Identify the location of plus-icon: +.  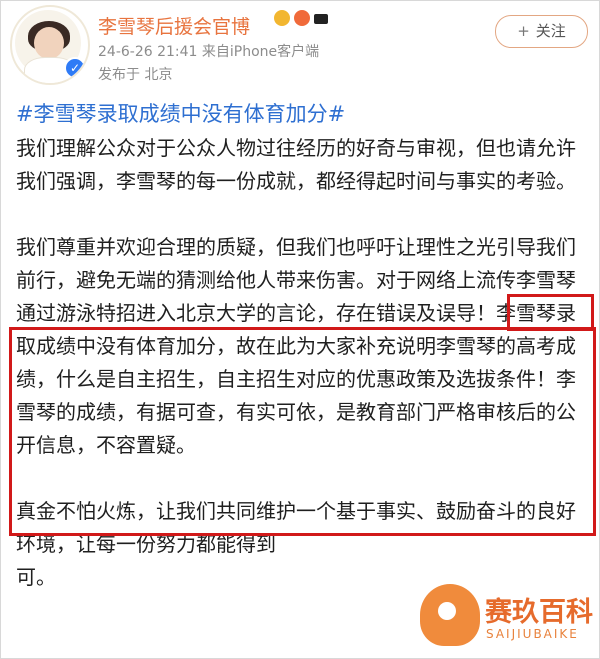
(523, 31).